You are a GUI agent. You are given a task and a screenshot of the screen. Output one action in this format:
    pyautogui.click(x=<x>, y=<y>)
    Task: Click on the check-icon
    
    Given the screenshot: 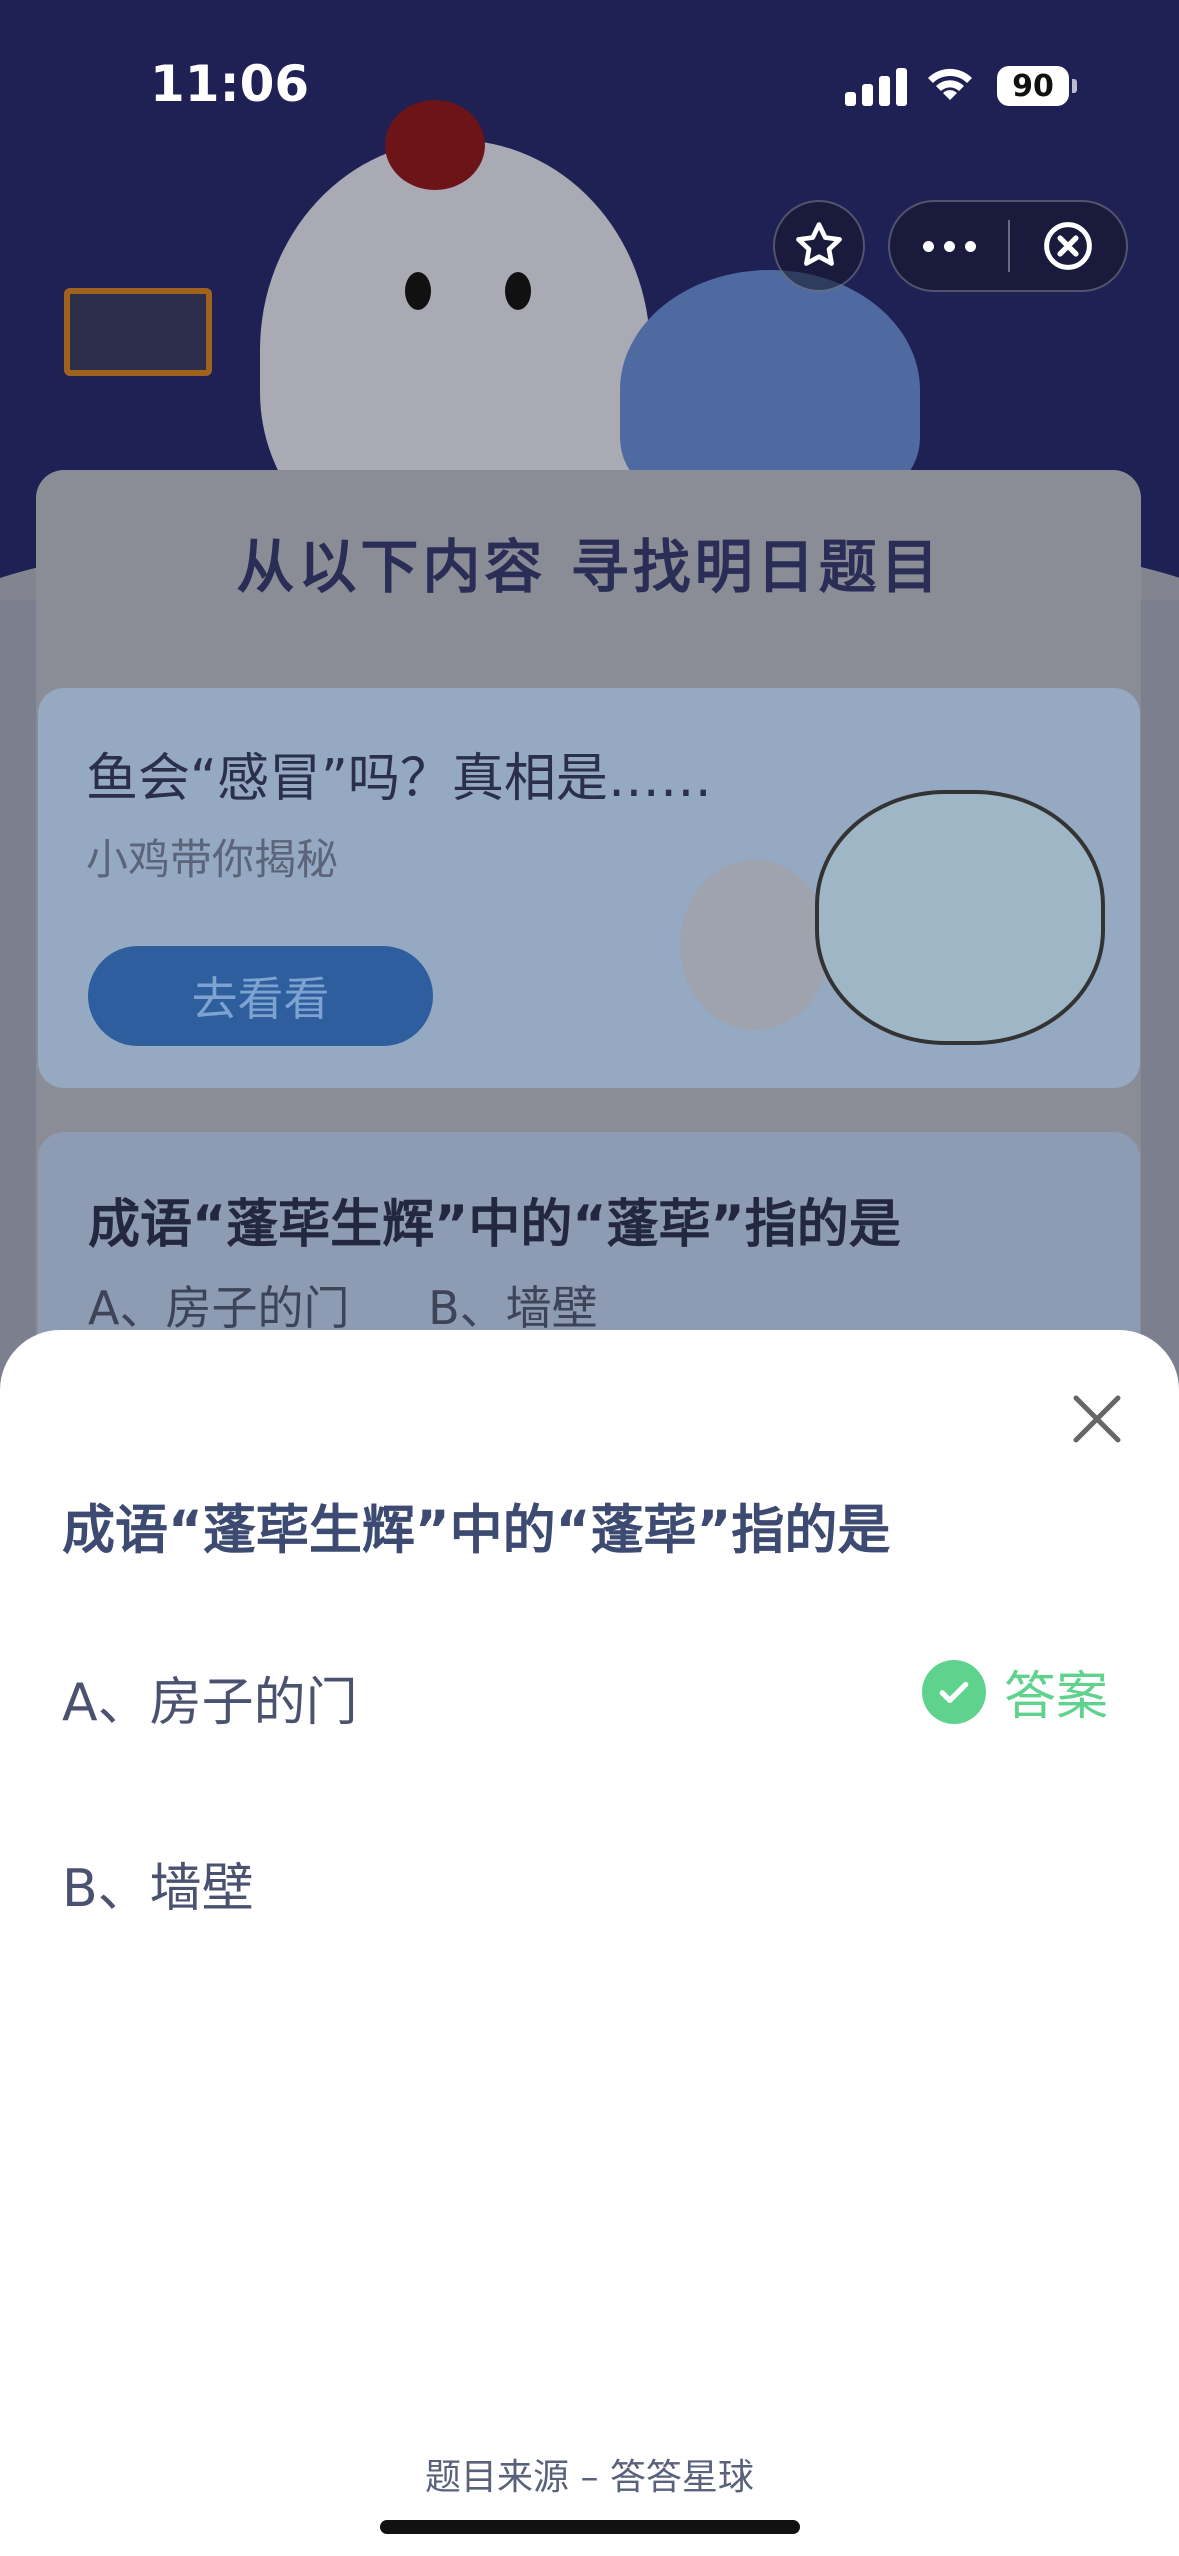 What is the action you would take?
    pyautogui.click(x=954, y=1691)
    